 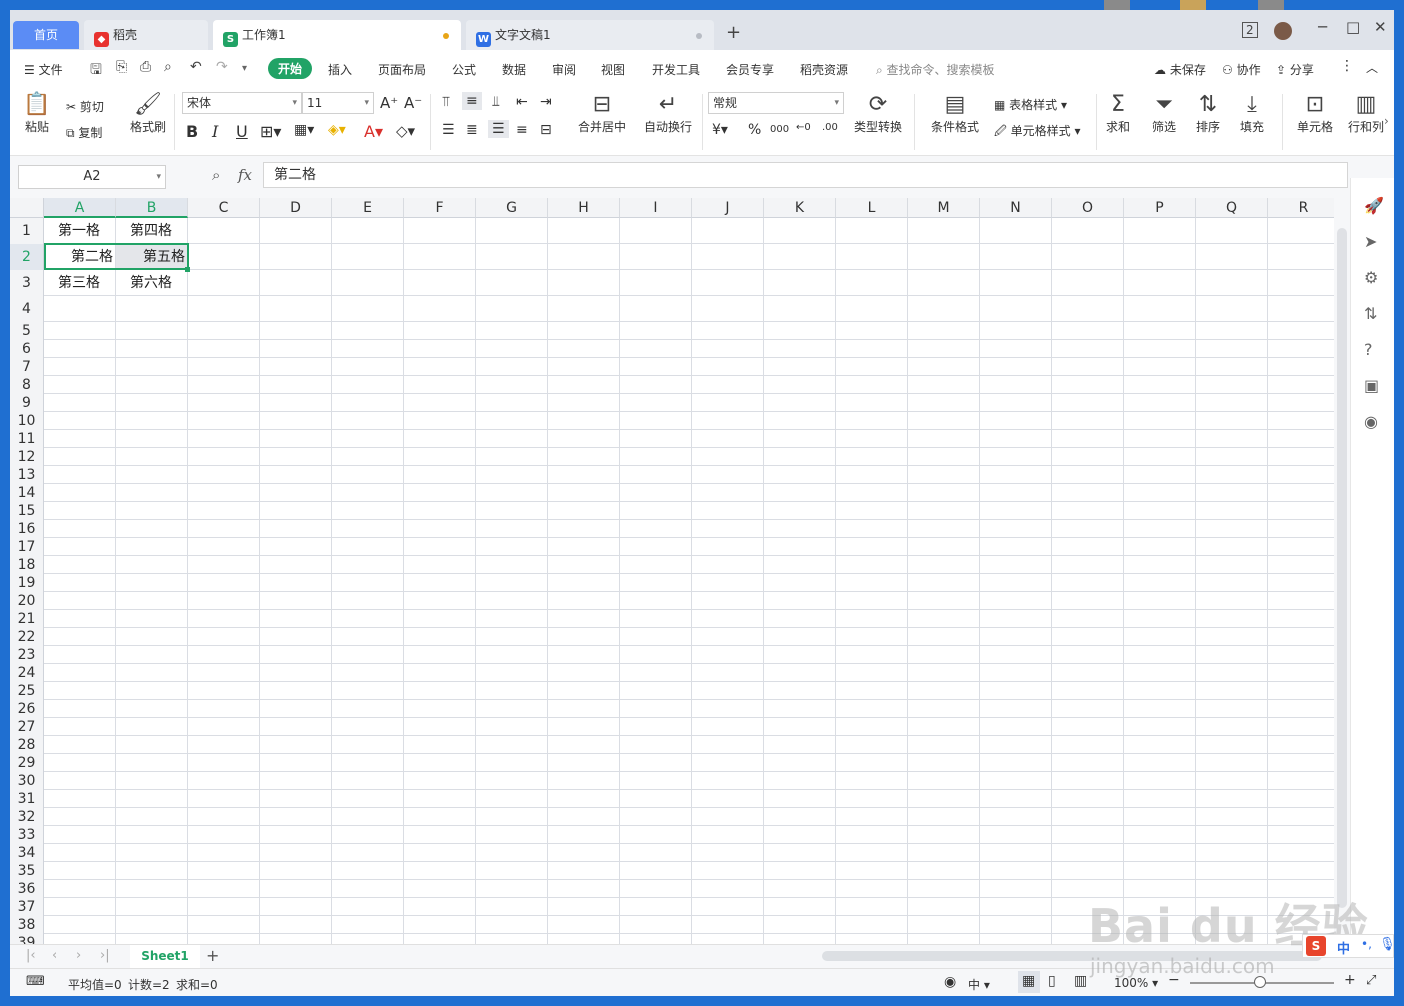 I want to click on tab-close-dot-icon, so click(x=699, y=36).